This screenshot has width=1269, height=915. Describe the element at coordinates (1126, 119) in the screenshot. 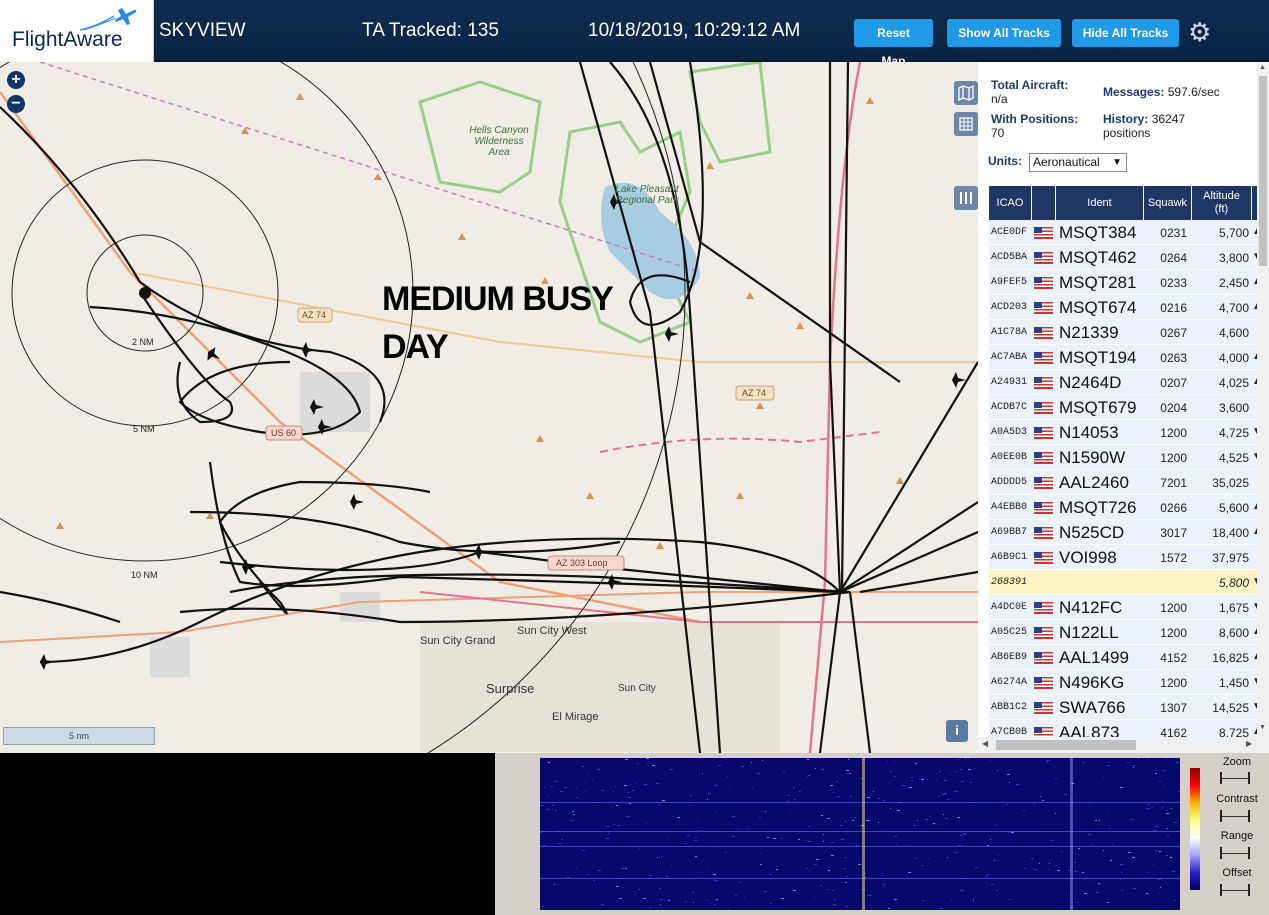

I see `history-label: History:` at that location.